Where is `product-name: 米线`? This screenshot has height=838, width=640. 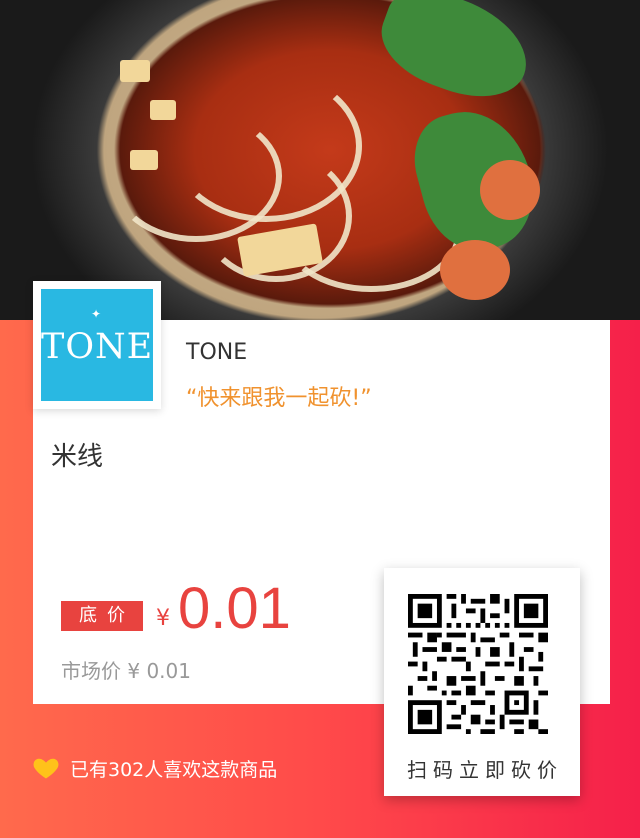
product-name: 米线 is located at coordinates (77, 457).